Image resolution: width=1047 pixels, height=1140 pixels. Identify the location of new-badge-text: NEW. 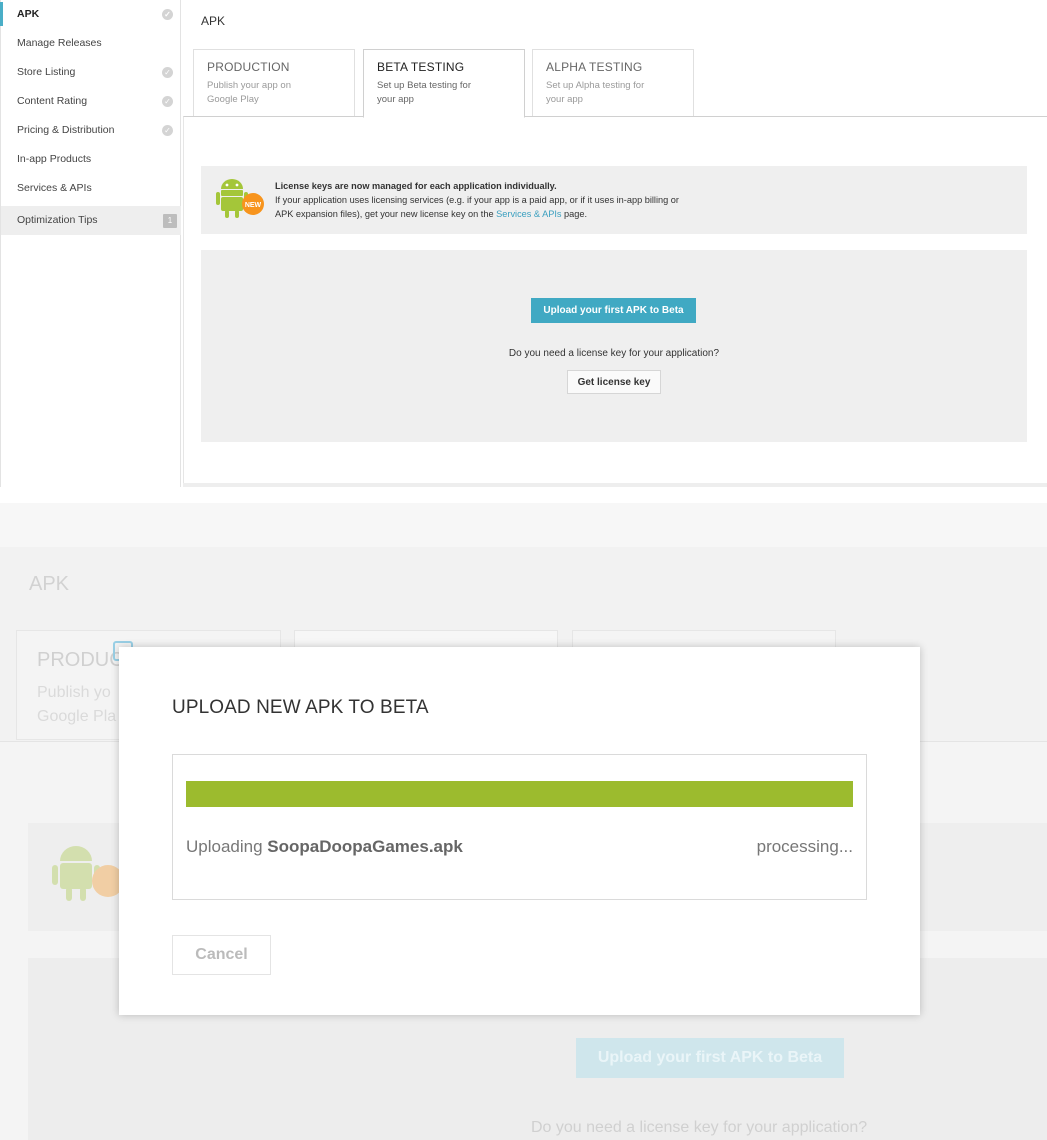
(253, 205).